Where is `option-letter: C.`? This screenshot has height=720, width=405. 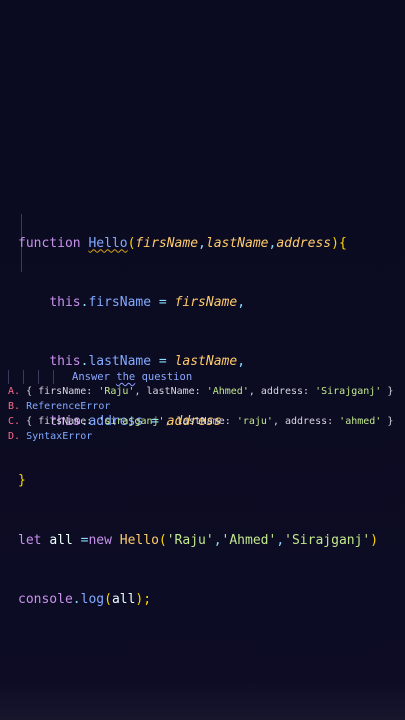 option-letter: C. is located at coordinates (14, 421).